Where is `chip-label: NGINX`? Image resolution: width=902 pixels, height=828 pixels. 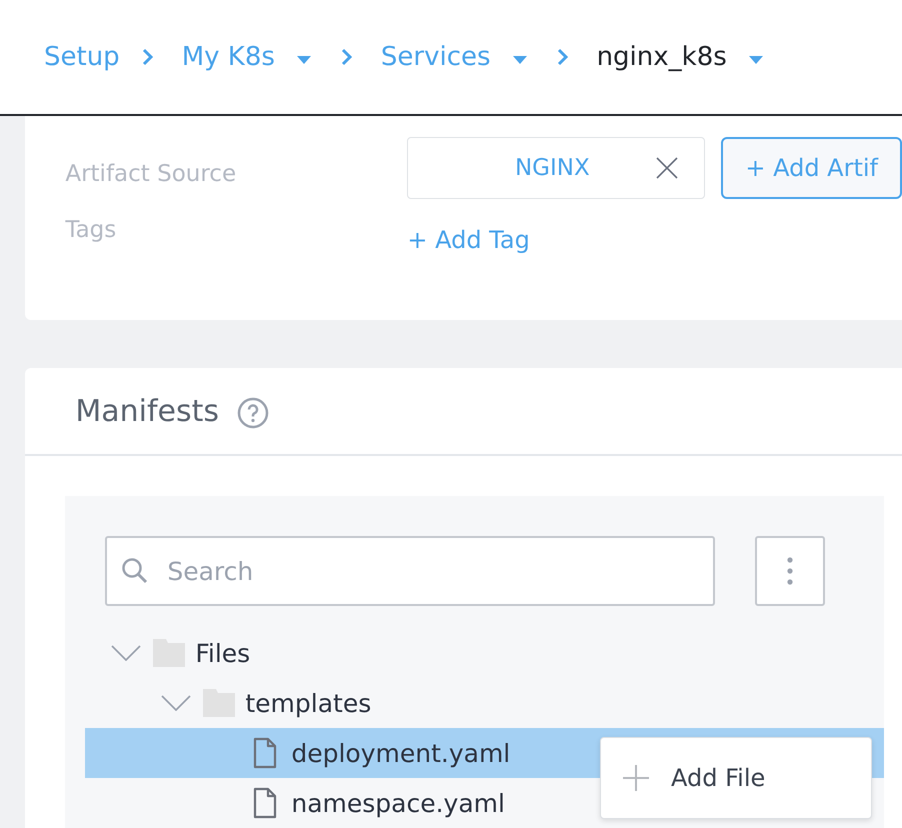
chip-label: NGINX is located at coordinates (552, 168).